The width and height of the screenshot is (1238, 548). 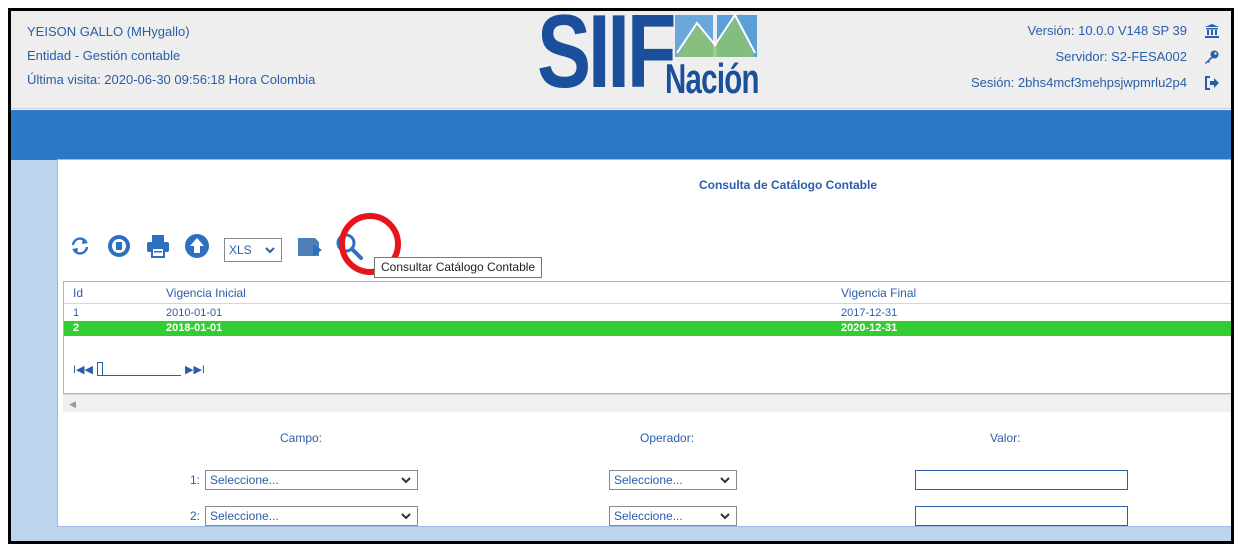 I want to click on logo-siif-text: SIIF, so click(x=606, y=59).